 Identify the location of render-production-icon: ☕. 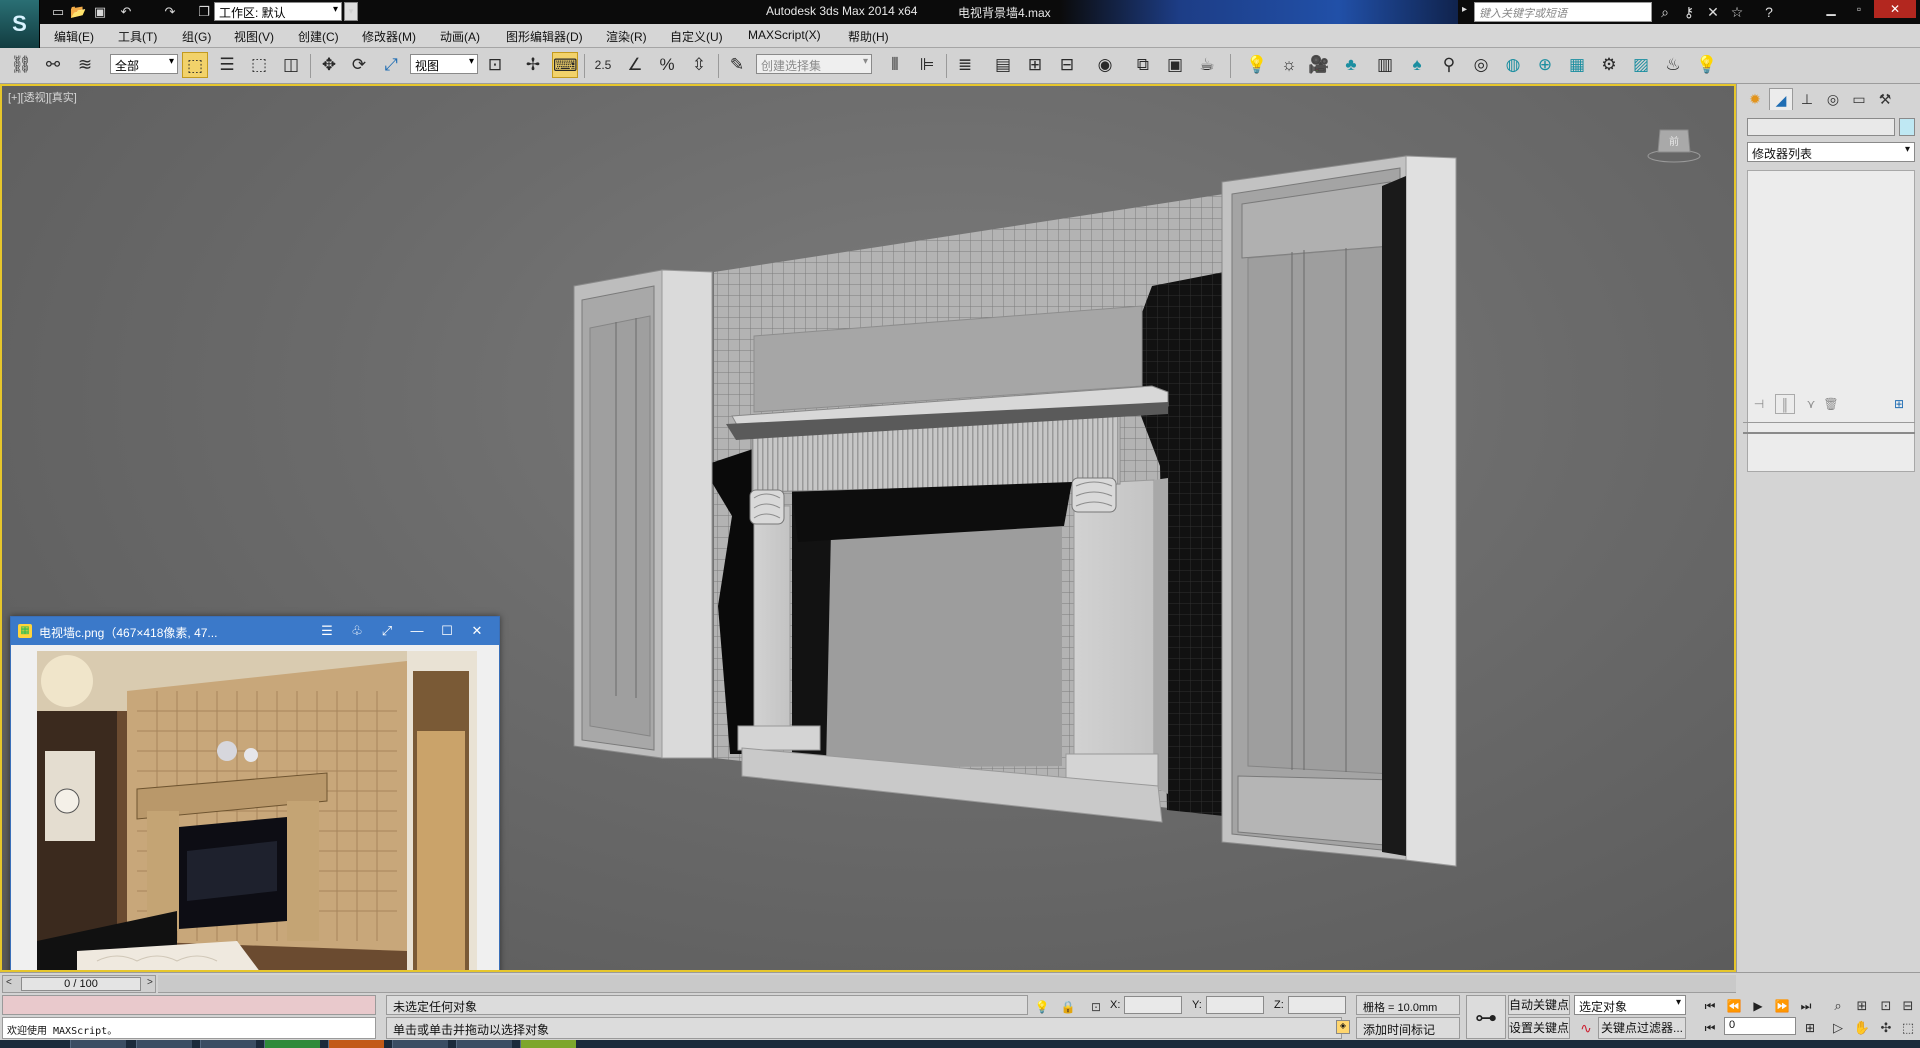
(1207, 65).